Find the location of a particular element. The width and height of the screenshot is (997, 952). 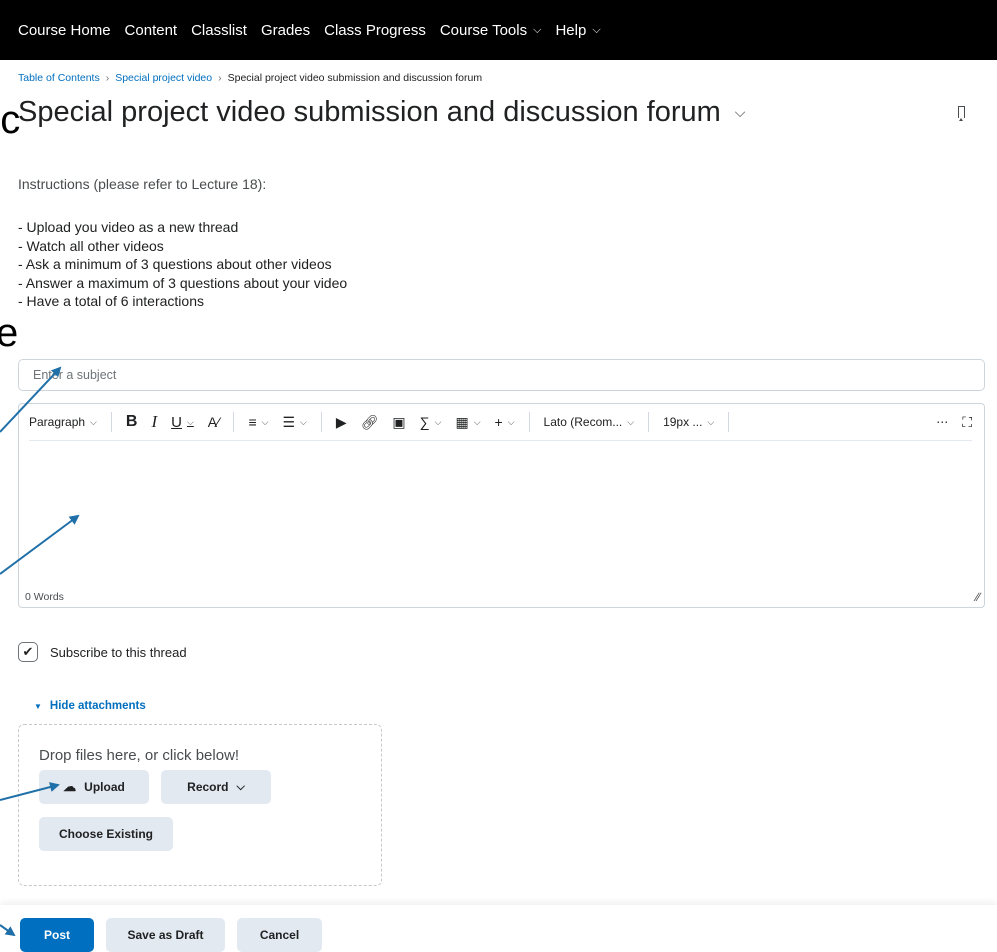

subject-placeholder: Enter a subject is located at coordinates (75, 375).